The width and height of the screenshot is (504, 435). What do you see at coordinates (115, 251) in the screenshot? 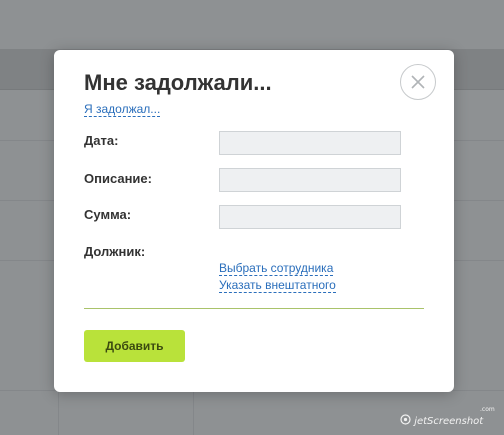
I see `debtor-label: Должник:` at bounding box center [115, 251].